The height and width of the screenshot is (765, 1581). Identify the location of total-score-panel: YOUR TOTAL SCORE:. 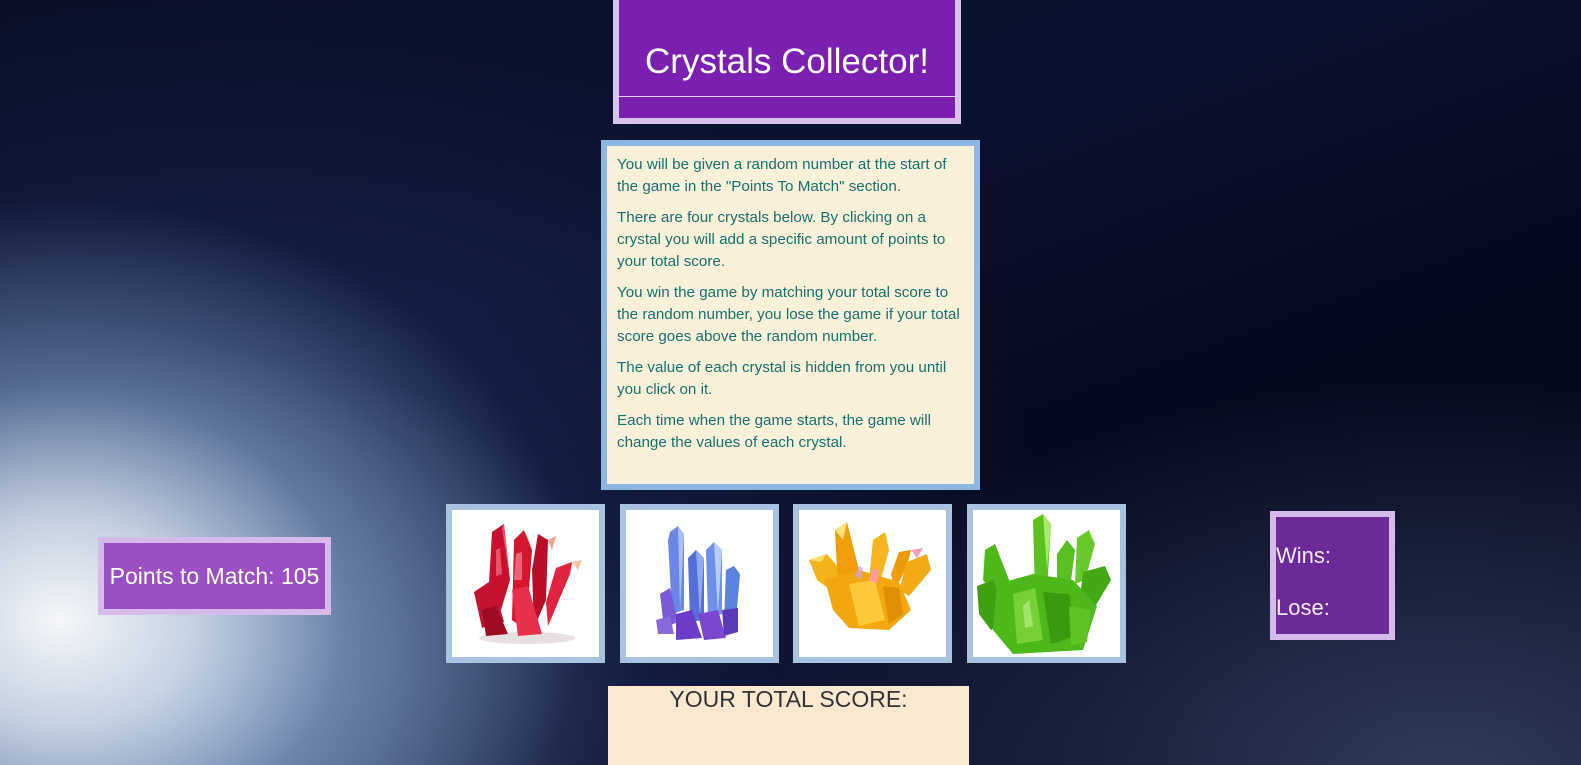
(788, 725).